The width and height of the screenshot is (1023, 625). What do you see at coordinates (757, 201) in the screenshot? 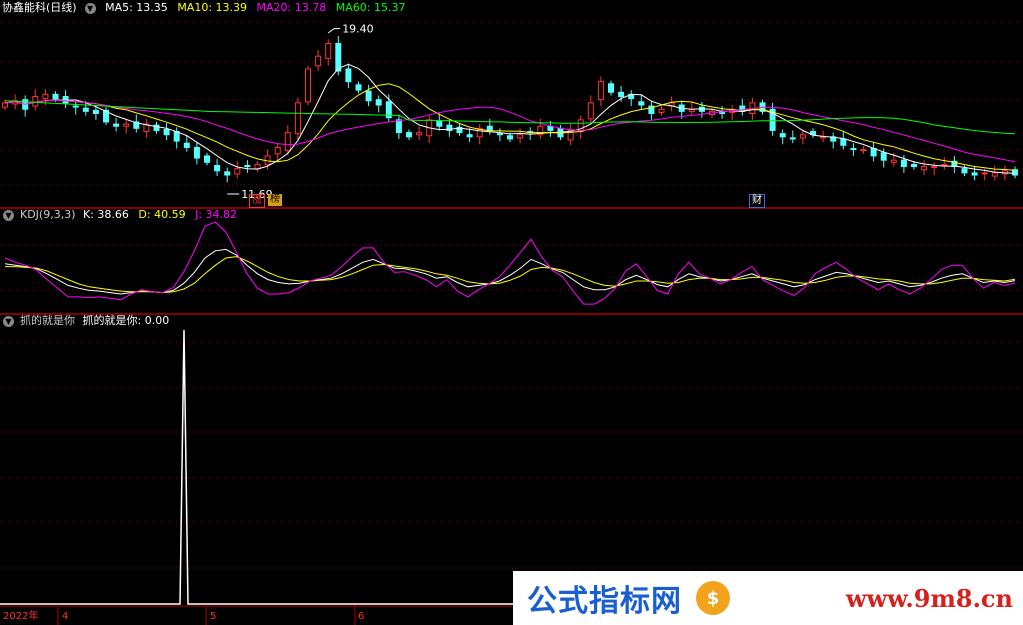
I see `finance-badge: 财` at bounding box center [757, 201].